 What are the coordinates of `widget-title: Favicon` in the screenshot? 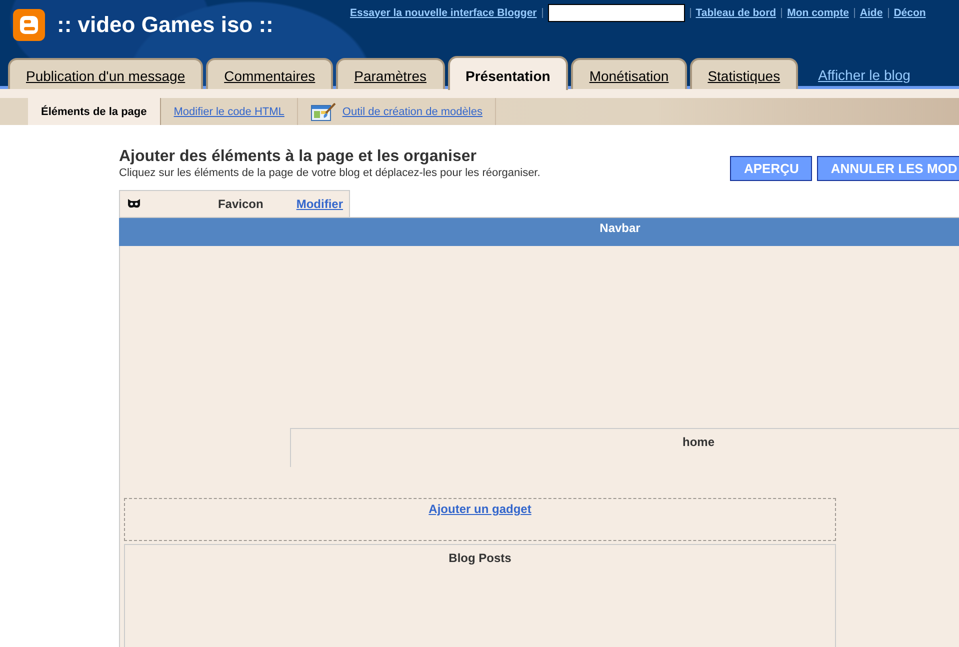 It's located at (241, 204).